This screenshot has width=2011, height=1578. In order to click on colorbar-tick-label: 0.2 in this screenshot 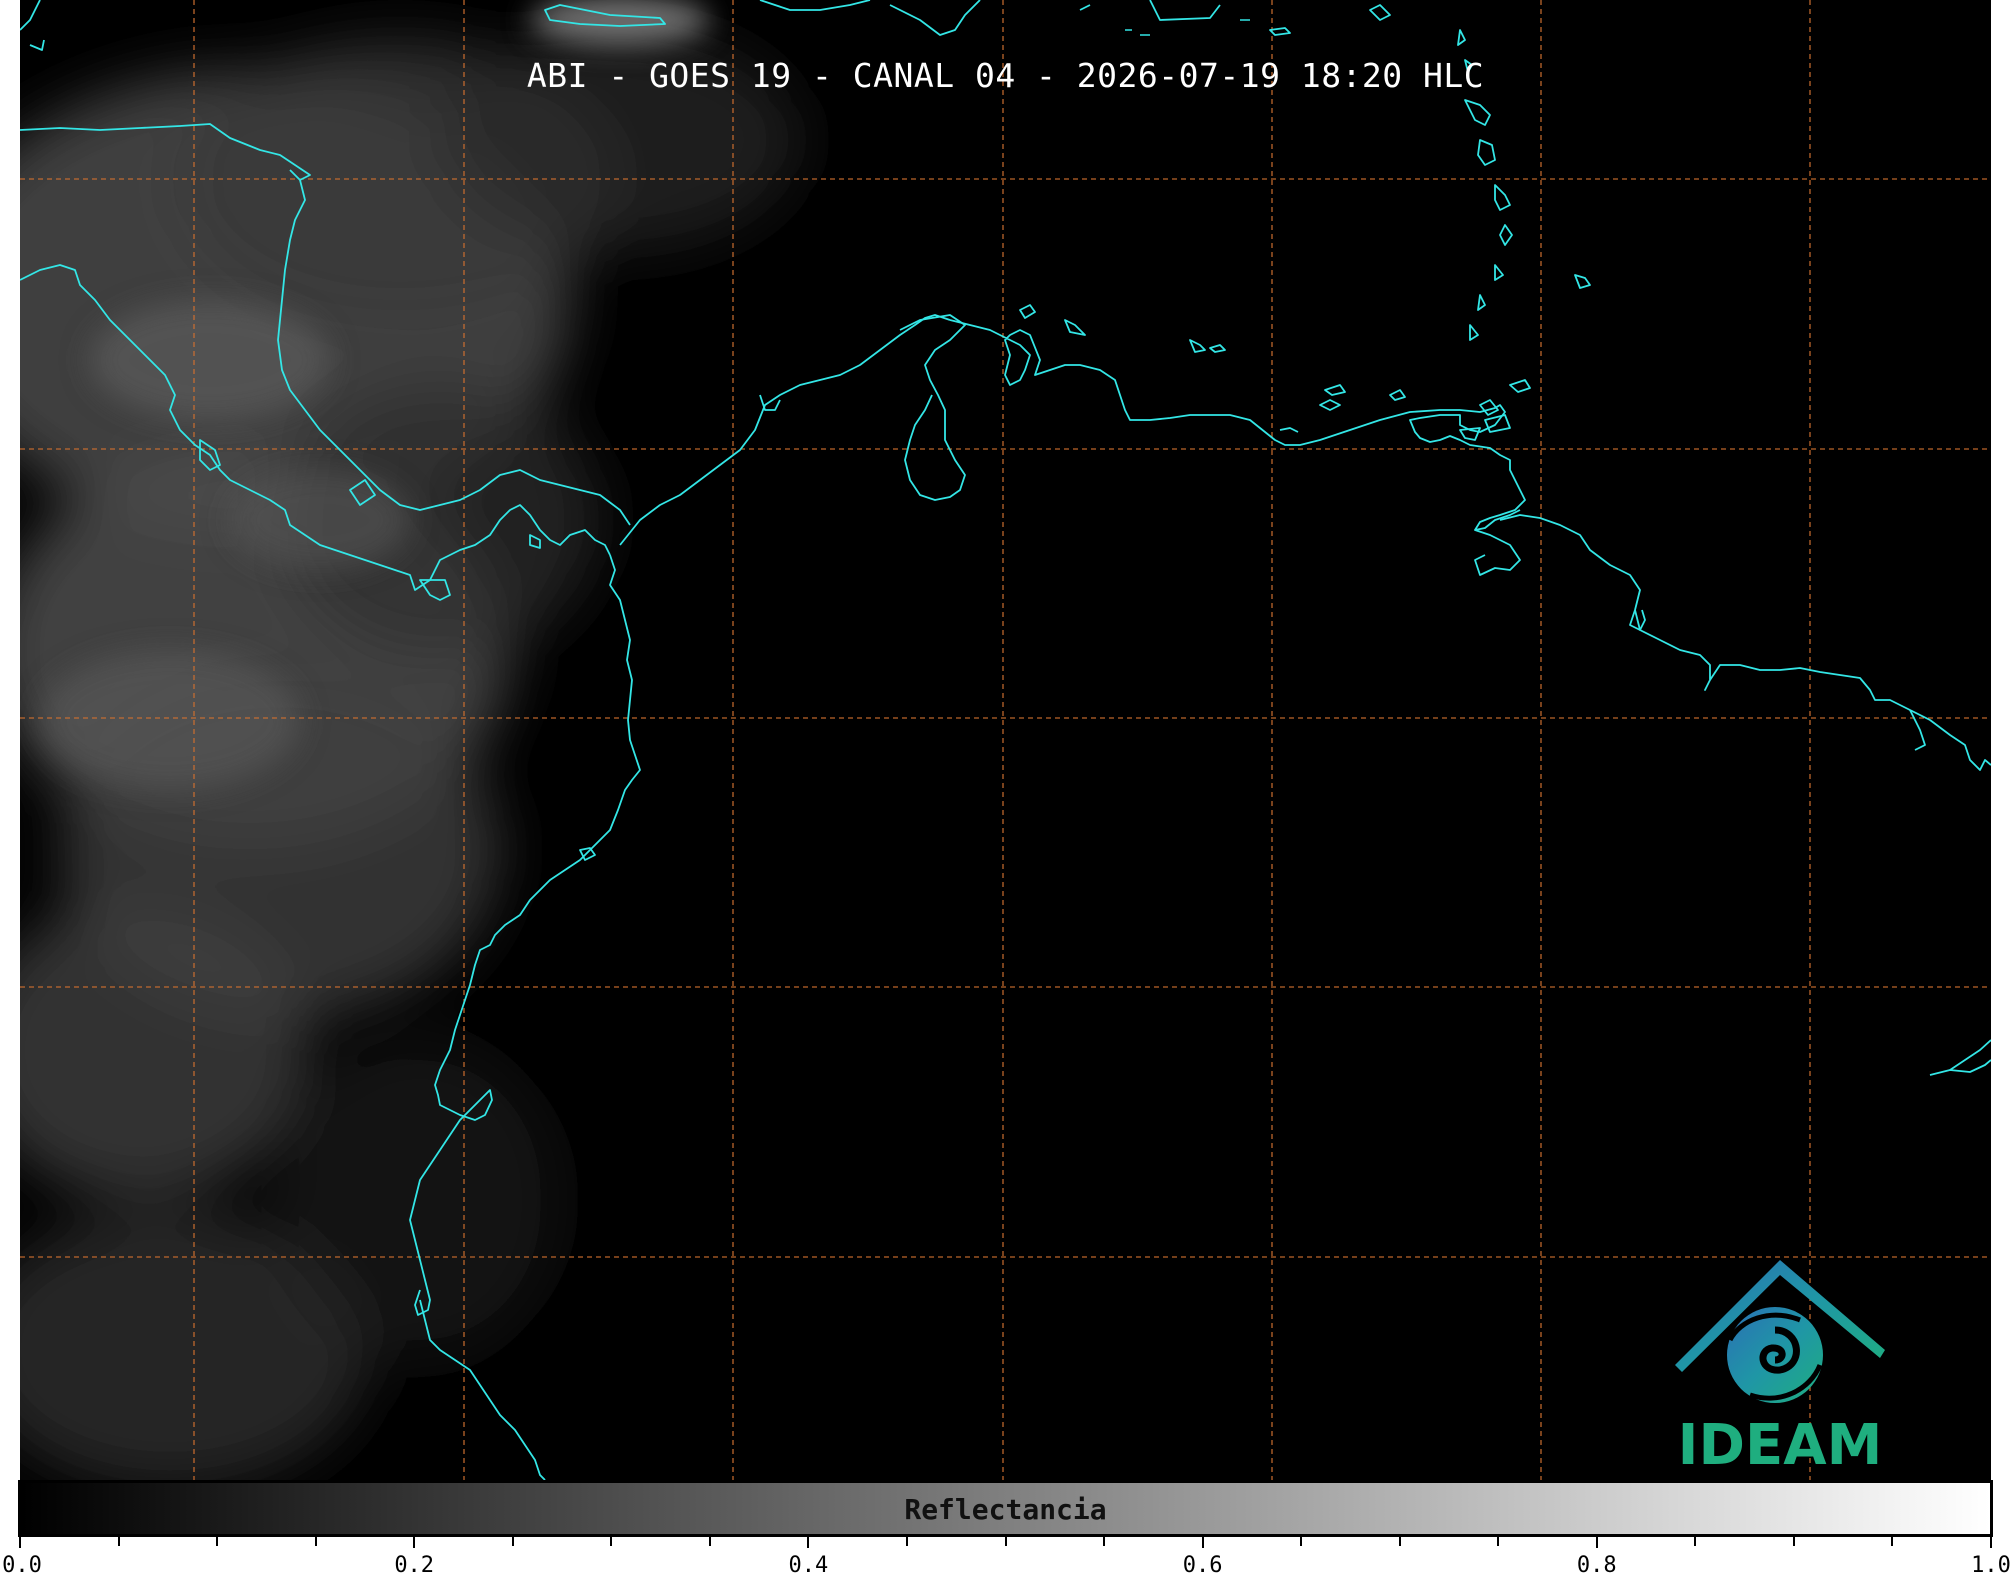, I will do `click(414, 1565)`.